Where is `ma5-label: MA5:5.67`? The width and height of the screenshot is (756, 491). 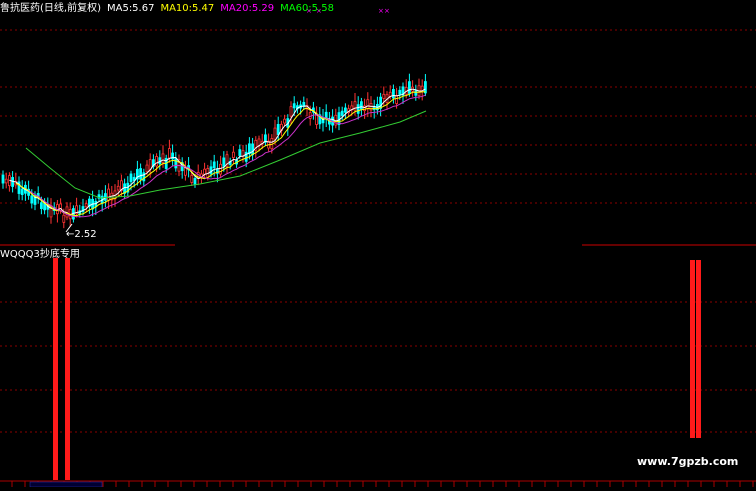 ma5-label: MA5:5.67 is located at coordinates (130, 8).